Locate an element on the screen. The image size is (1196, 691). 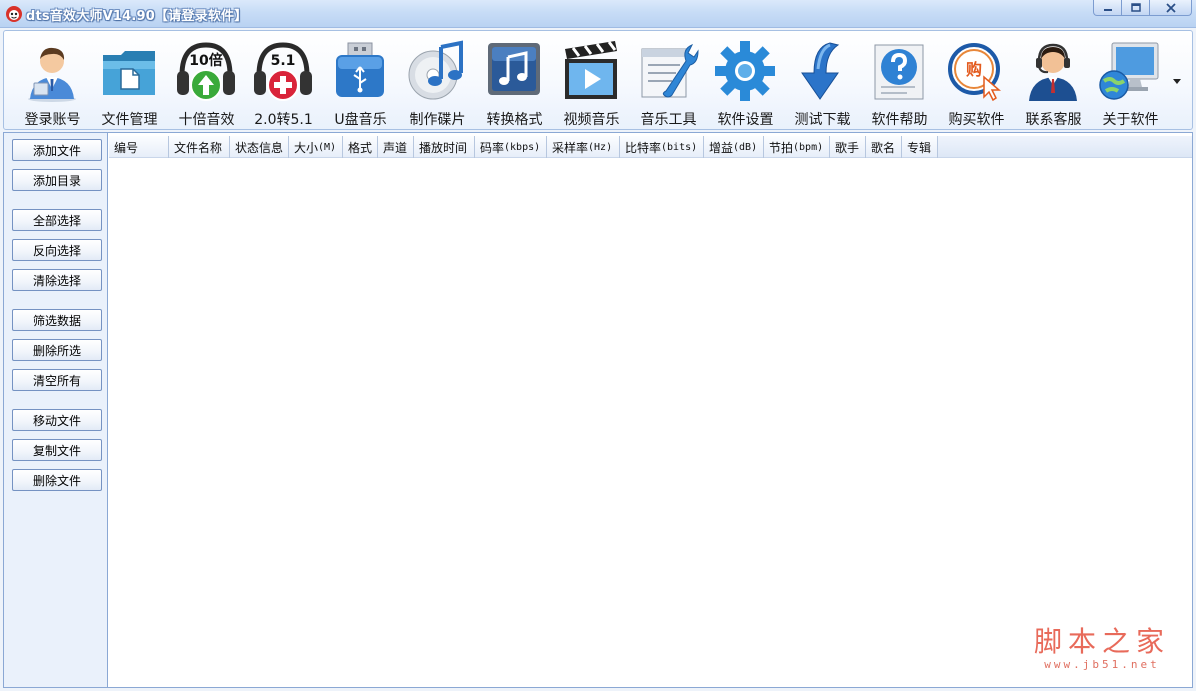
maximize-icon is located at coordinates (1135, 7).